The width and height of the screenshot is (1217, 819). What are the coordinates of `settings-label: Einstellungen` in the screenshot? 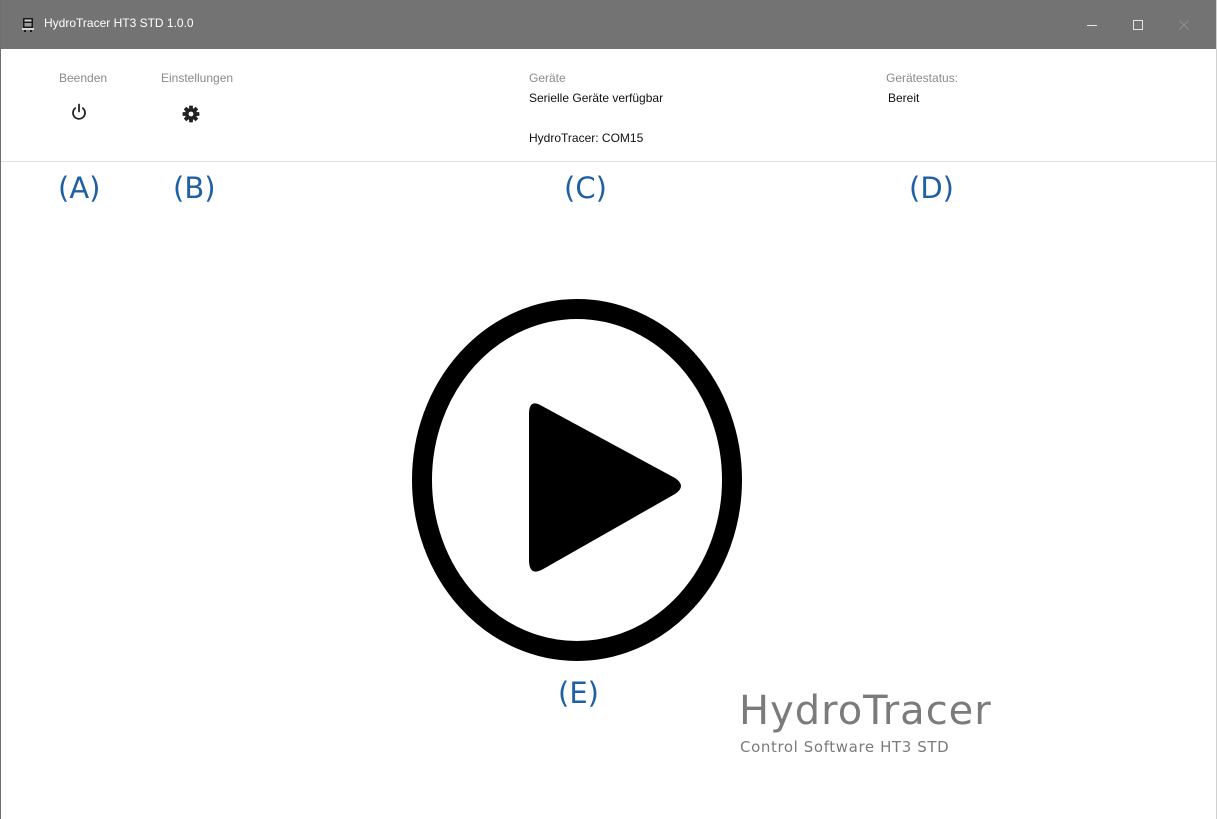 It's located at (197, 78).